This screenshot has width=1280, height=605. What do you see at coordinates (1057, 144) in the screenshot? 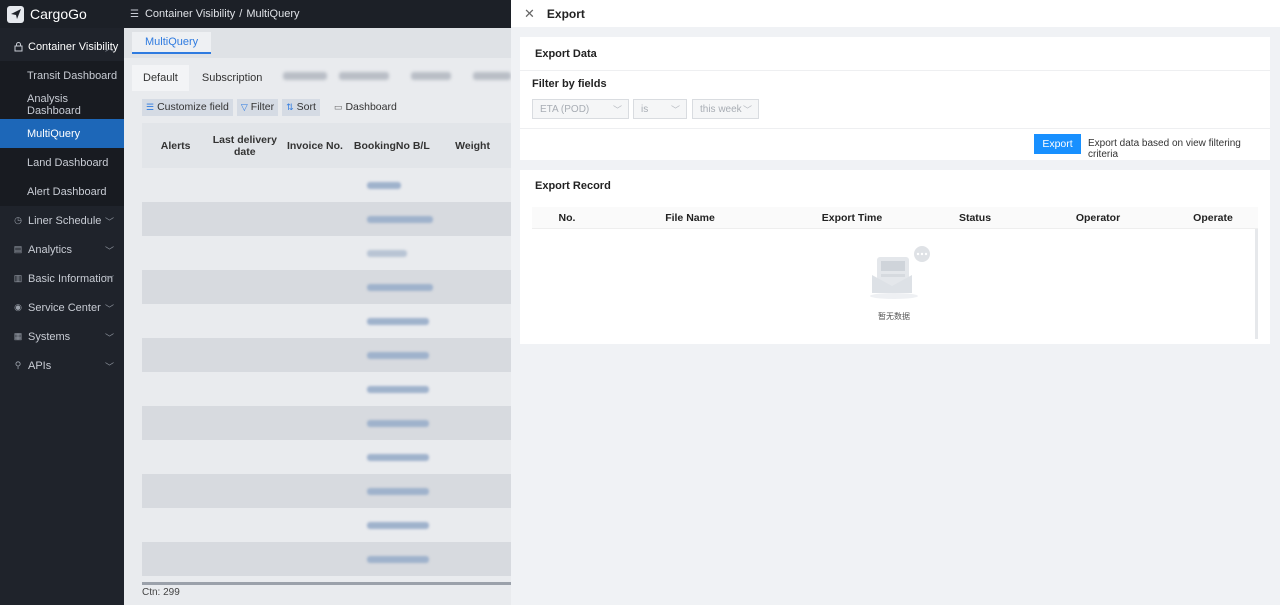
I see `export-button: Export` at bounding box center [1057, 144].